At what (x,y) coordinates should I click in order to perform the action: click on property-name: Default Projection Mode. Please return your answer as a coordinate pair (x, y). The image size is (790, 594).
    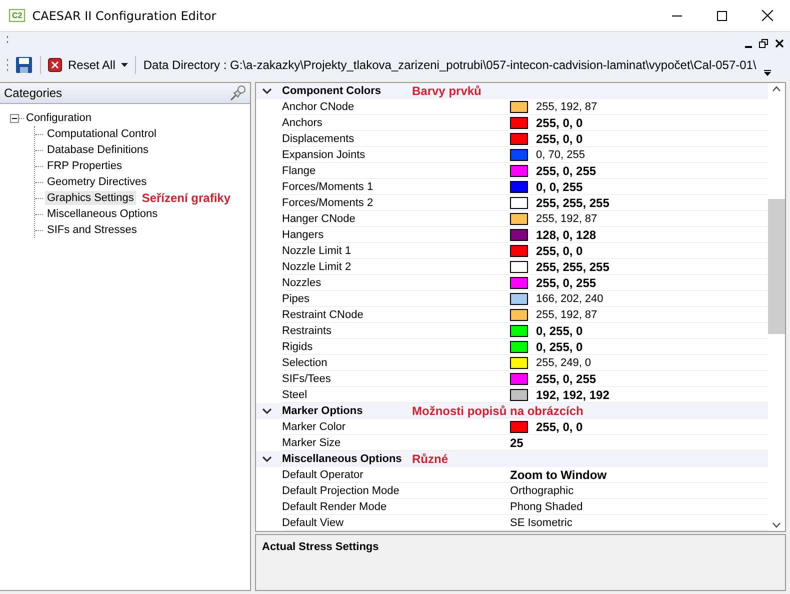
    Looking at the image, I should click on (341, 490).